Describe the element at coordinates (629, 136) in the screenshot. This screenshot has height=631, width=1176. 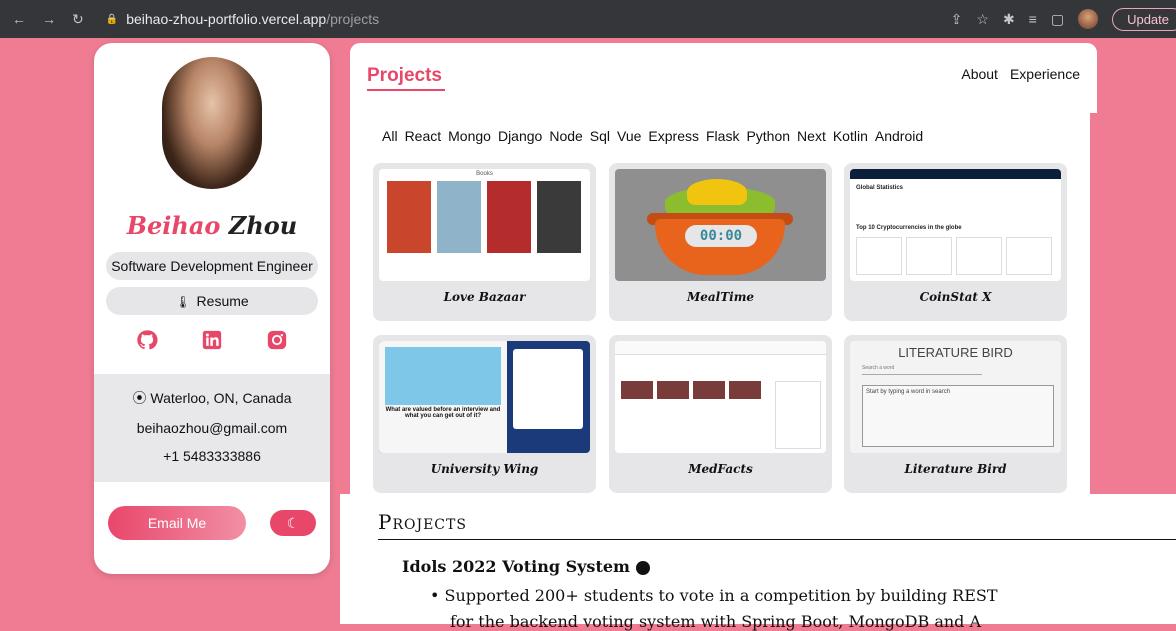
I see `filter-vue: Vue` at that location.